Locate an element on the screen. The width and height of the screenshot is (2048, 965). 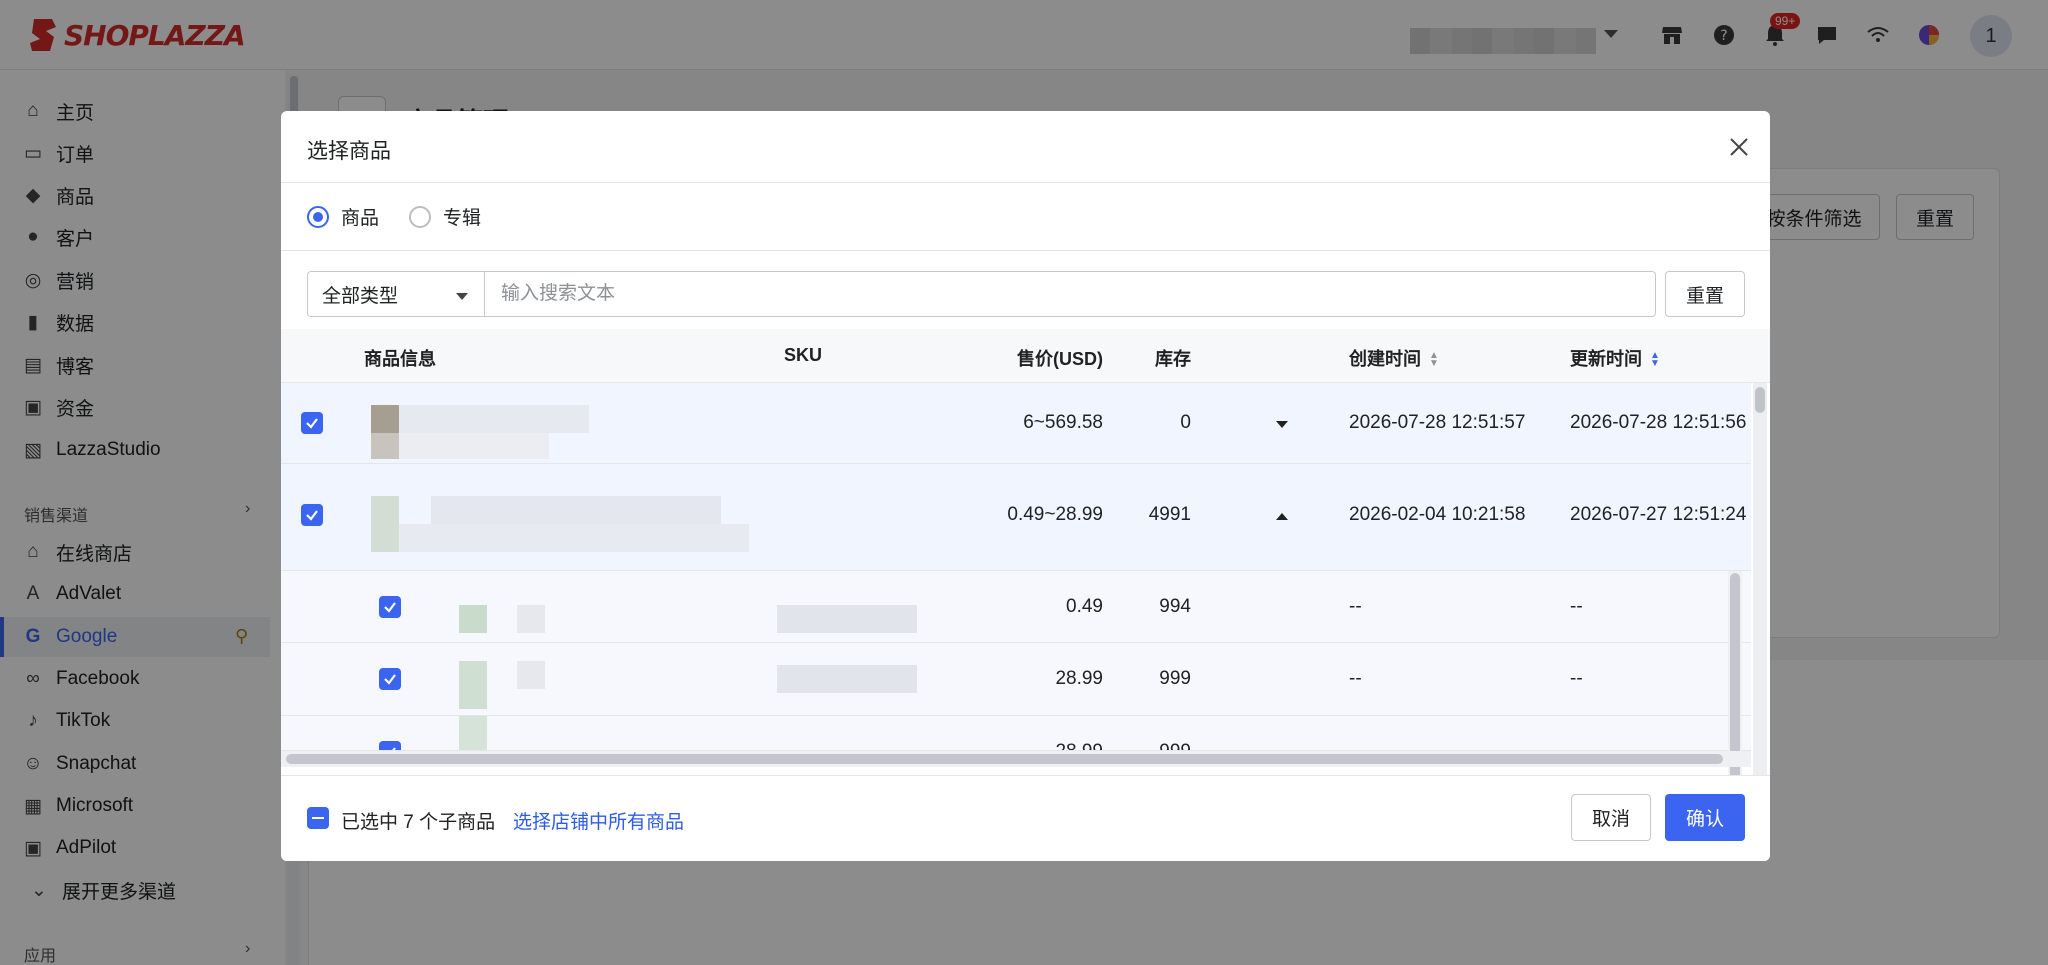
stock-value: 0 is located at coordinates (1185, 422).